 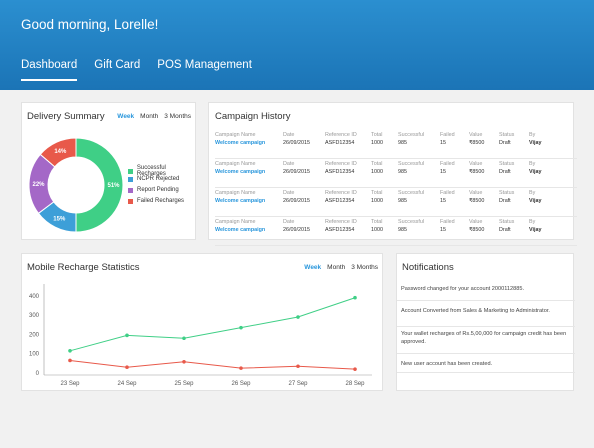 I want to click on greeting-text: Good morning, Lorelle!, so click(x=90, y=24).